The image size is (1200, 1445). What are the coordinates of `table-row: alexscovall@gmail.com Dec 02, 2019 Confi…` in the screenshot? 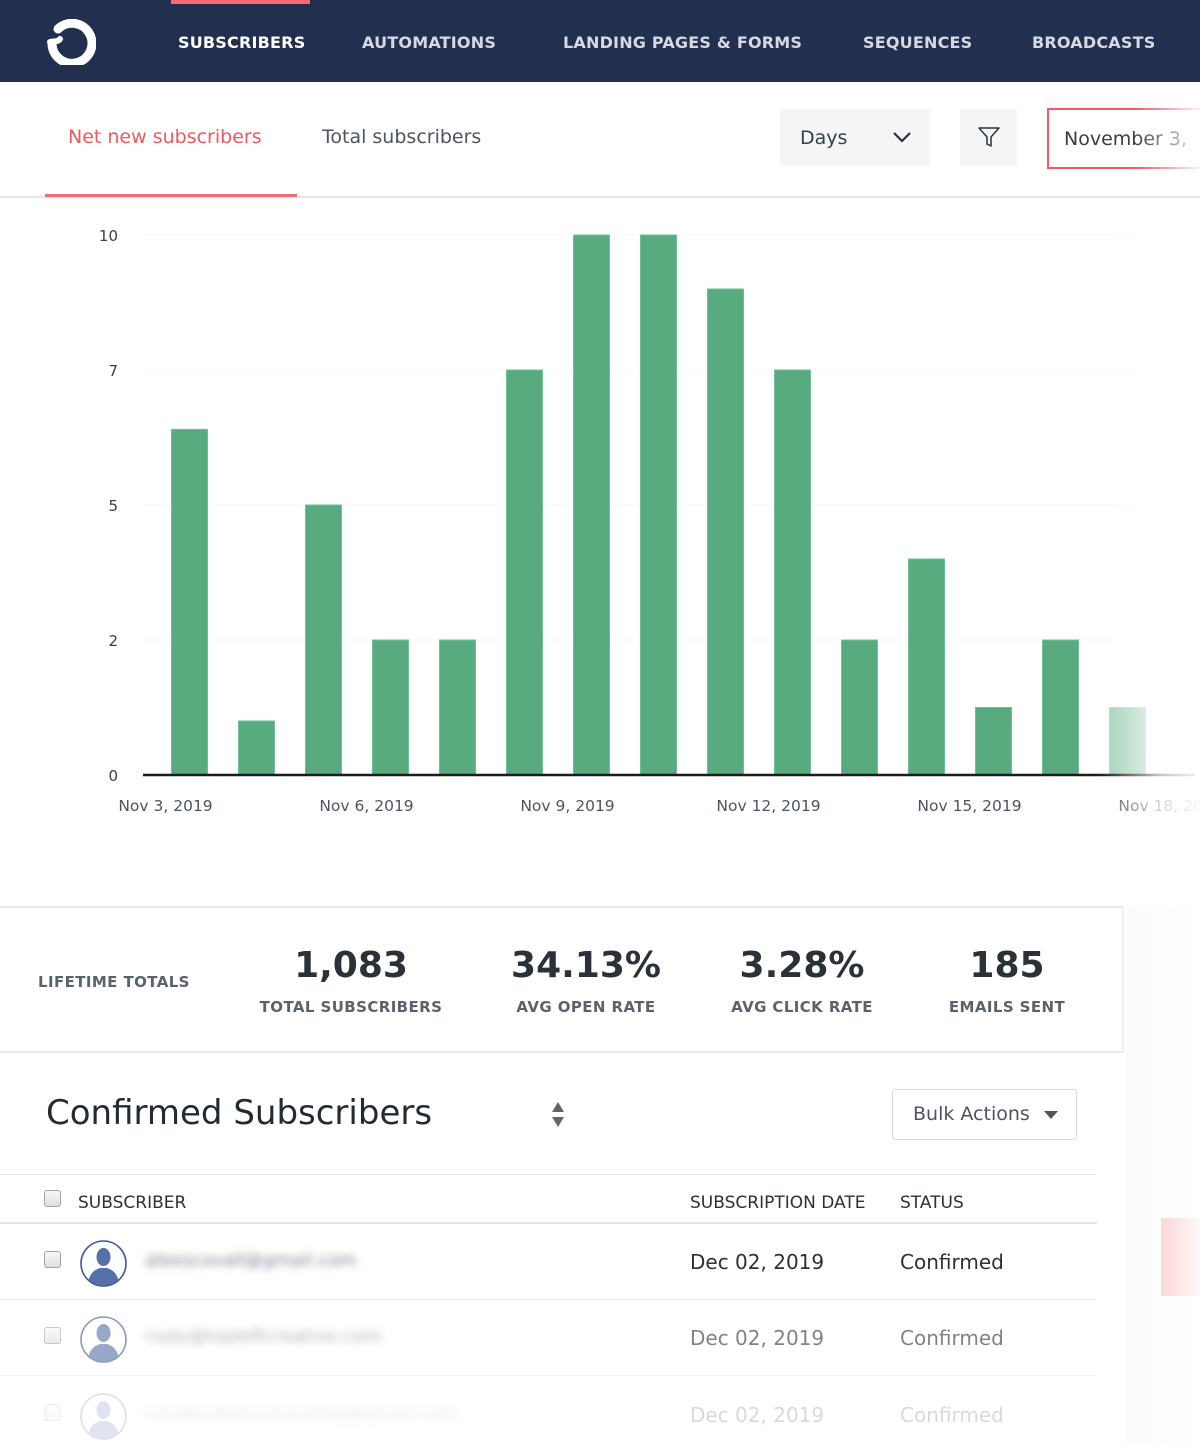 It's located at (548, 1262).